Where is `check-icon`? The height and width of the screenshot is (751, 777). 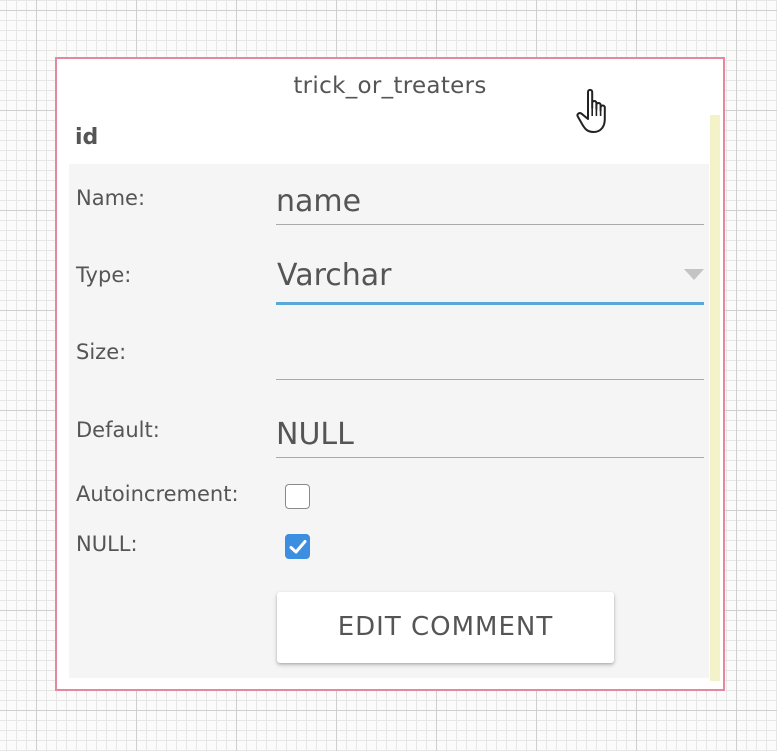 check-icon is located at coordinates (298, 547).